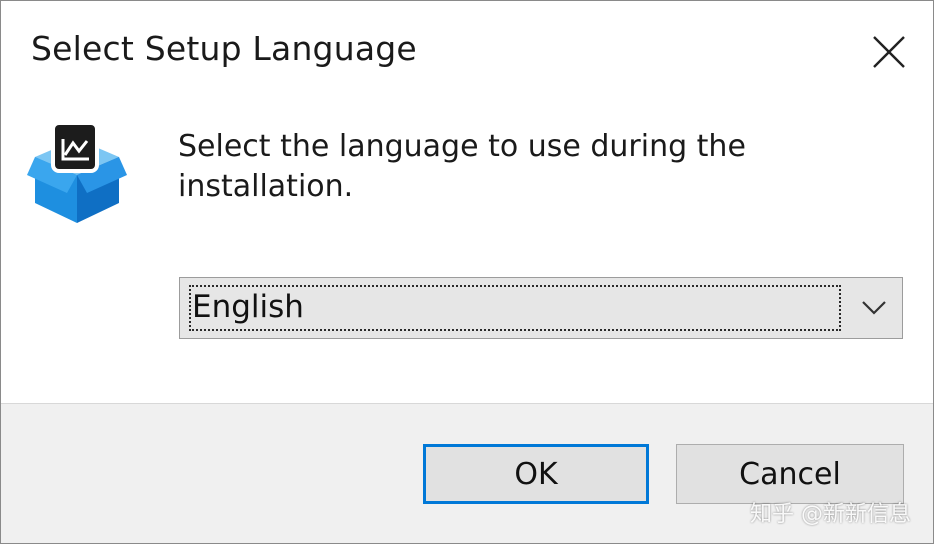 This screenshot has width=934, height=544. I want to click on setup-package-icon, so click(77, 174).